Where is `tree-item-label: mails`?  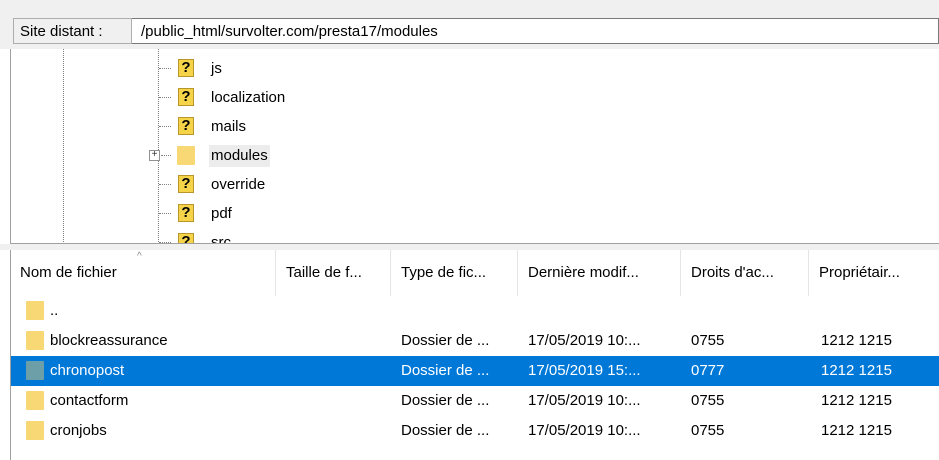 tree-item-label: mails is located at coordinates (229, 126).